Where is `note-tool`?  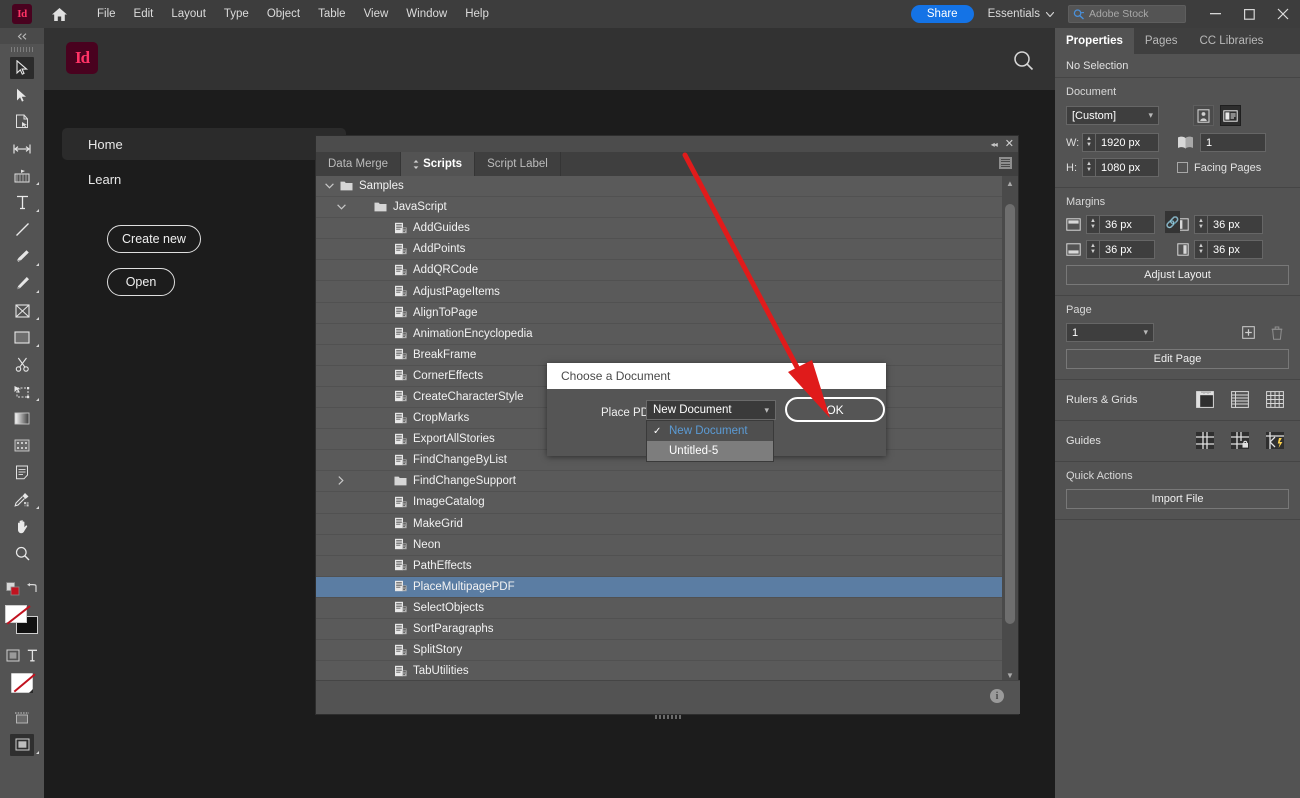
note-tool is located at coordinates (22, 472).